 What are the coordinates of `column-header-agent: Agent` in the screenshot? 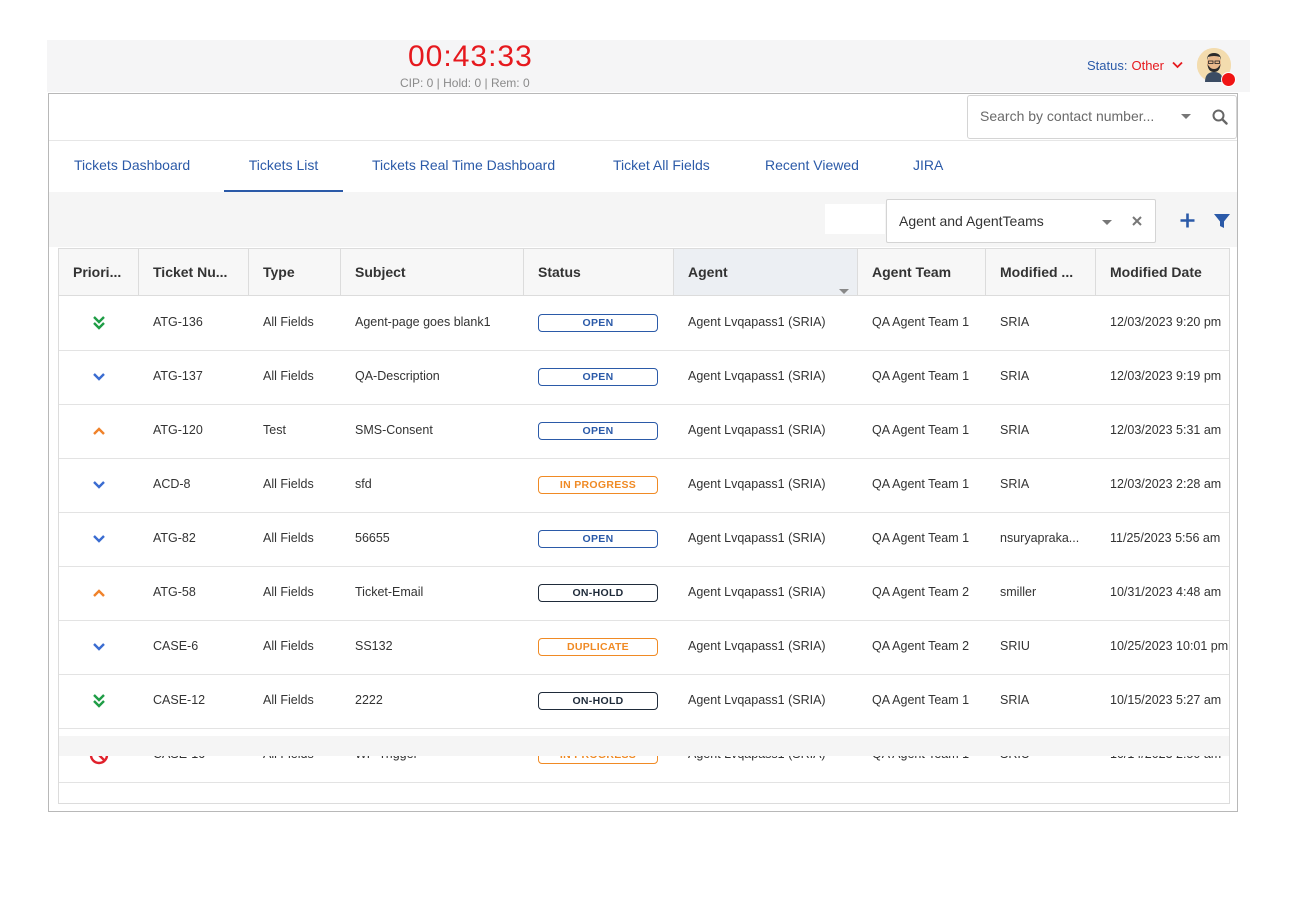 It's located at (766, 272).